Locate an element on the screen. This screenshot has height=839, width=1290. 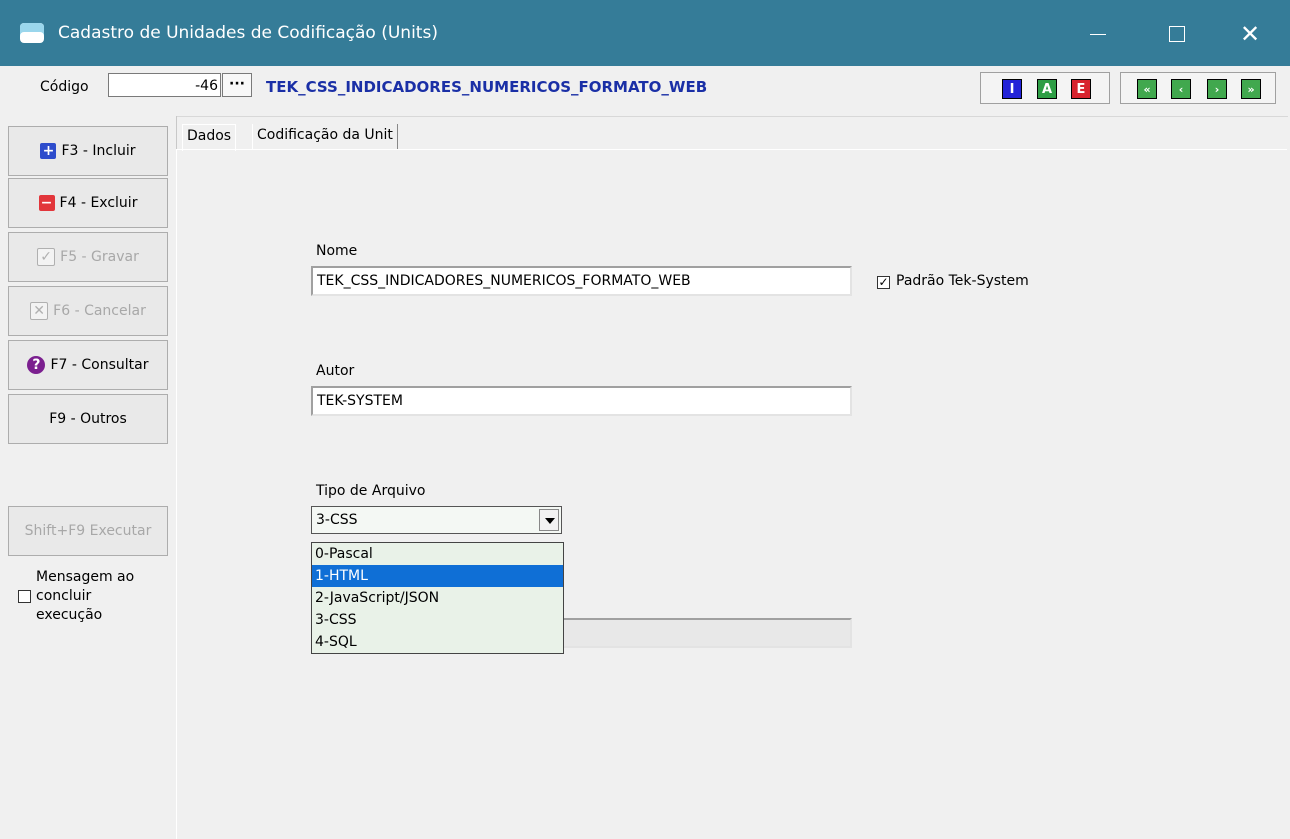
minus-icon: − is located at coordinates (46, 203).